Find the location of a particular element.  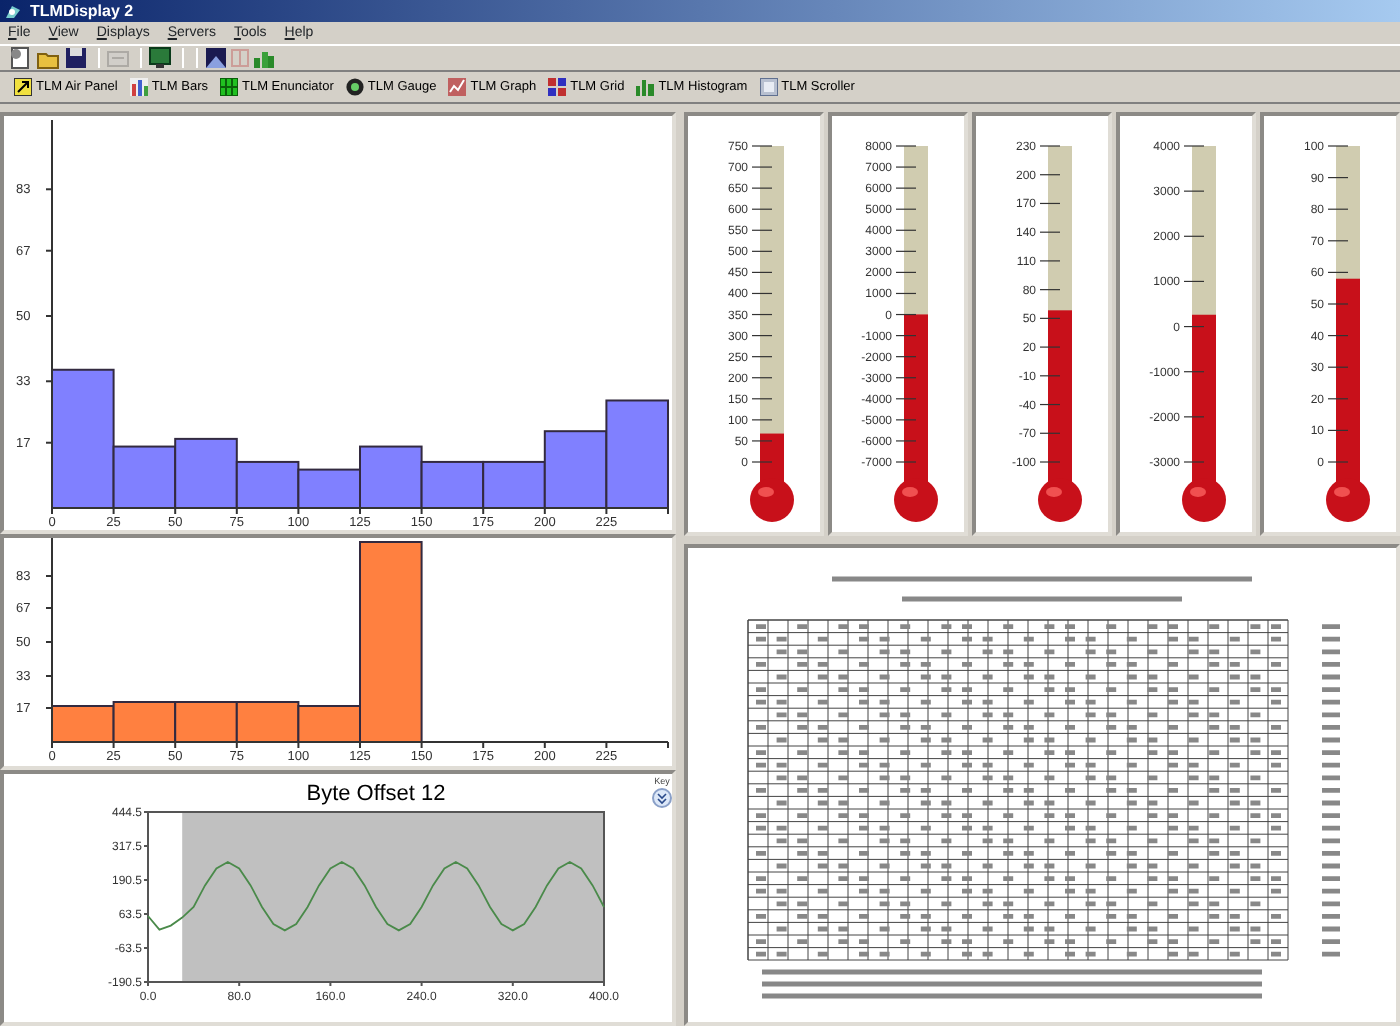

window-title: TLMDisplay 2 is located at coordinates (82, 11).